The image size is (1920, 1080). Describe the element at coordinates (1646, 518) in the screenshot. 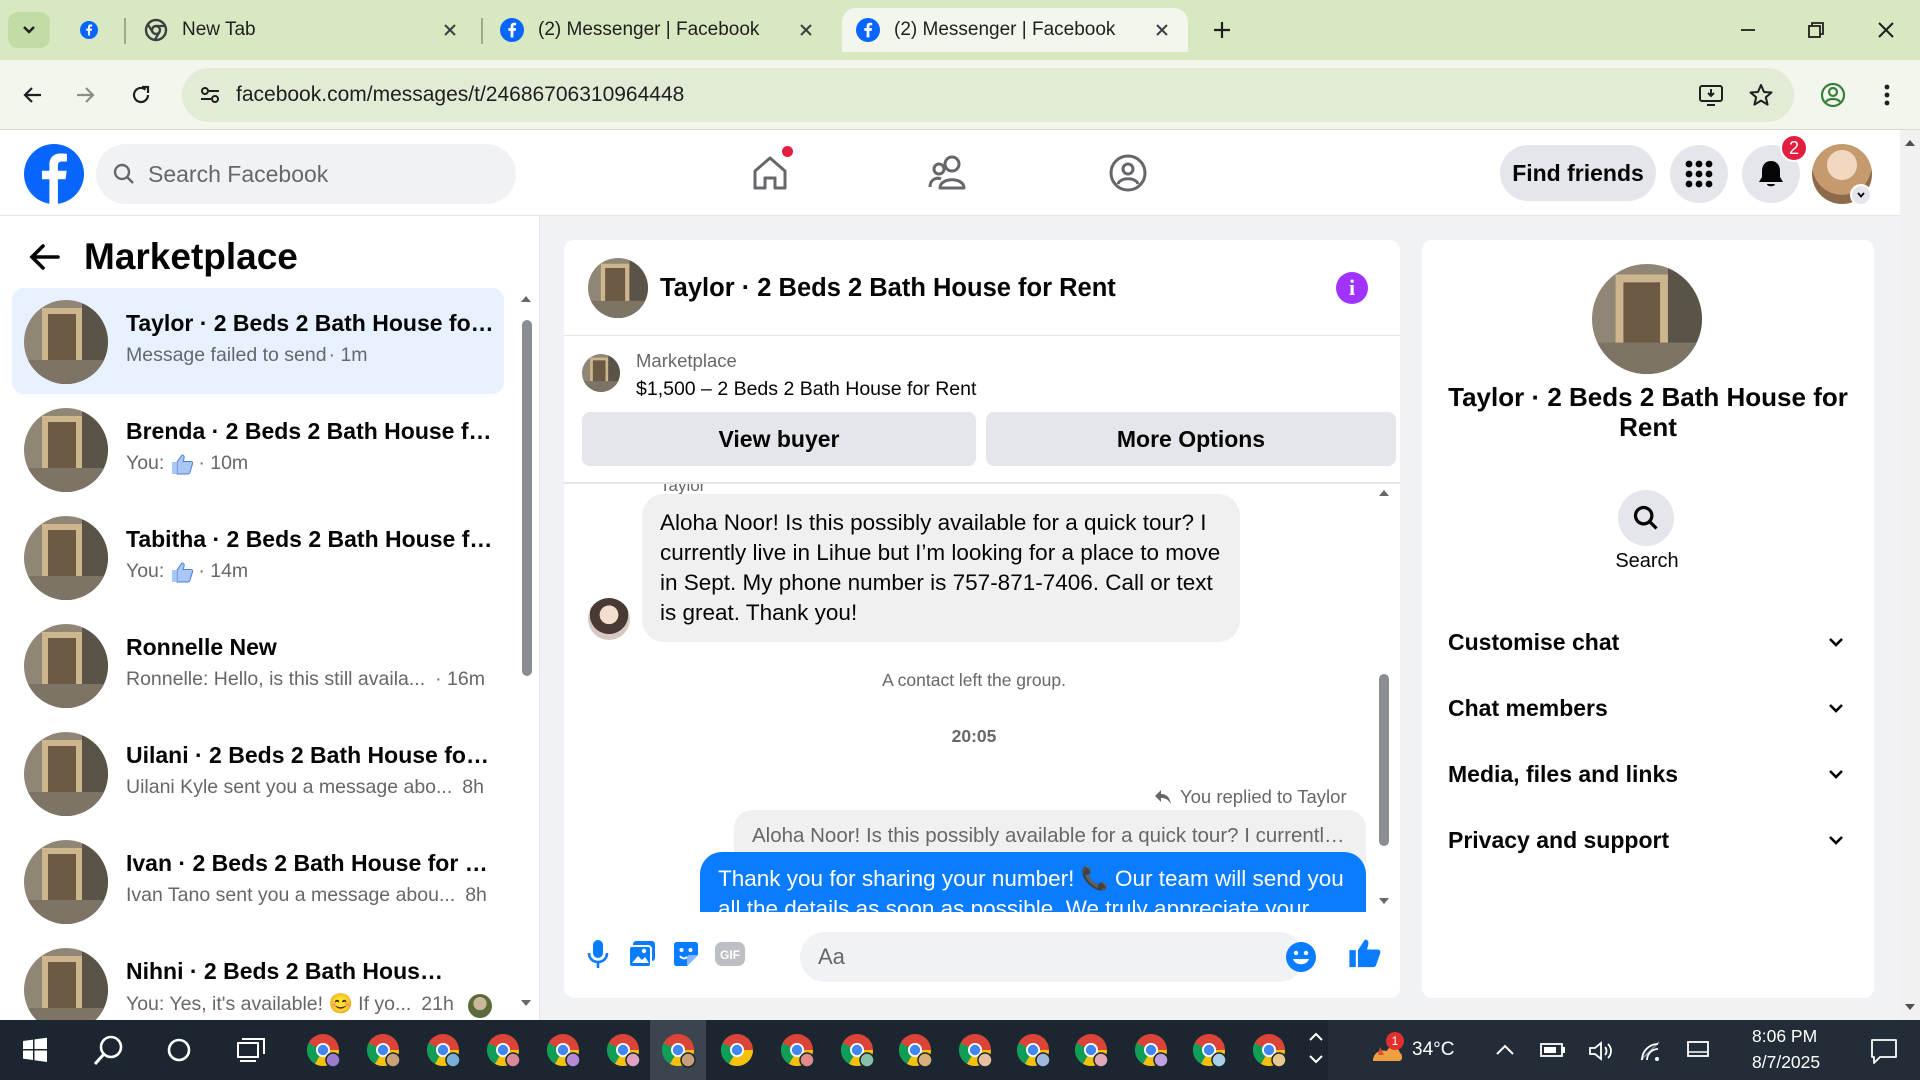

I see `search-in-conversation-button` at that location.